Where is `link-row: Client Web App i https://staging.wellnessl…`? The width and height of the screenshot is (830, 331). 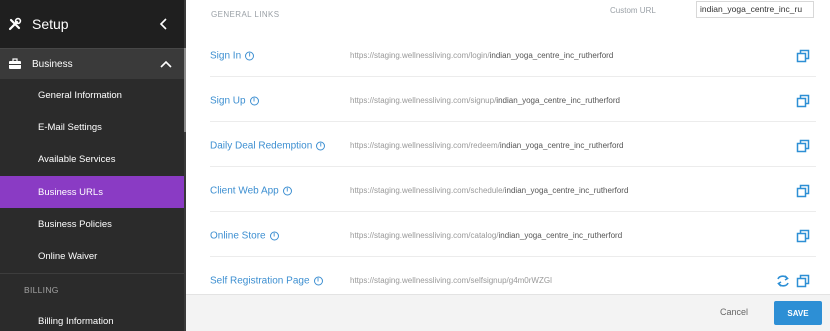
link-row: Client Web App i https://staging.wellnessl… is located at coordinates (513, 191).